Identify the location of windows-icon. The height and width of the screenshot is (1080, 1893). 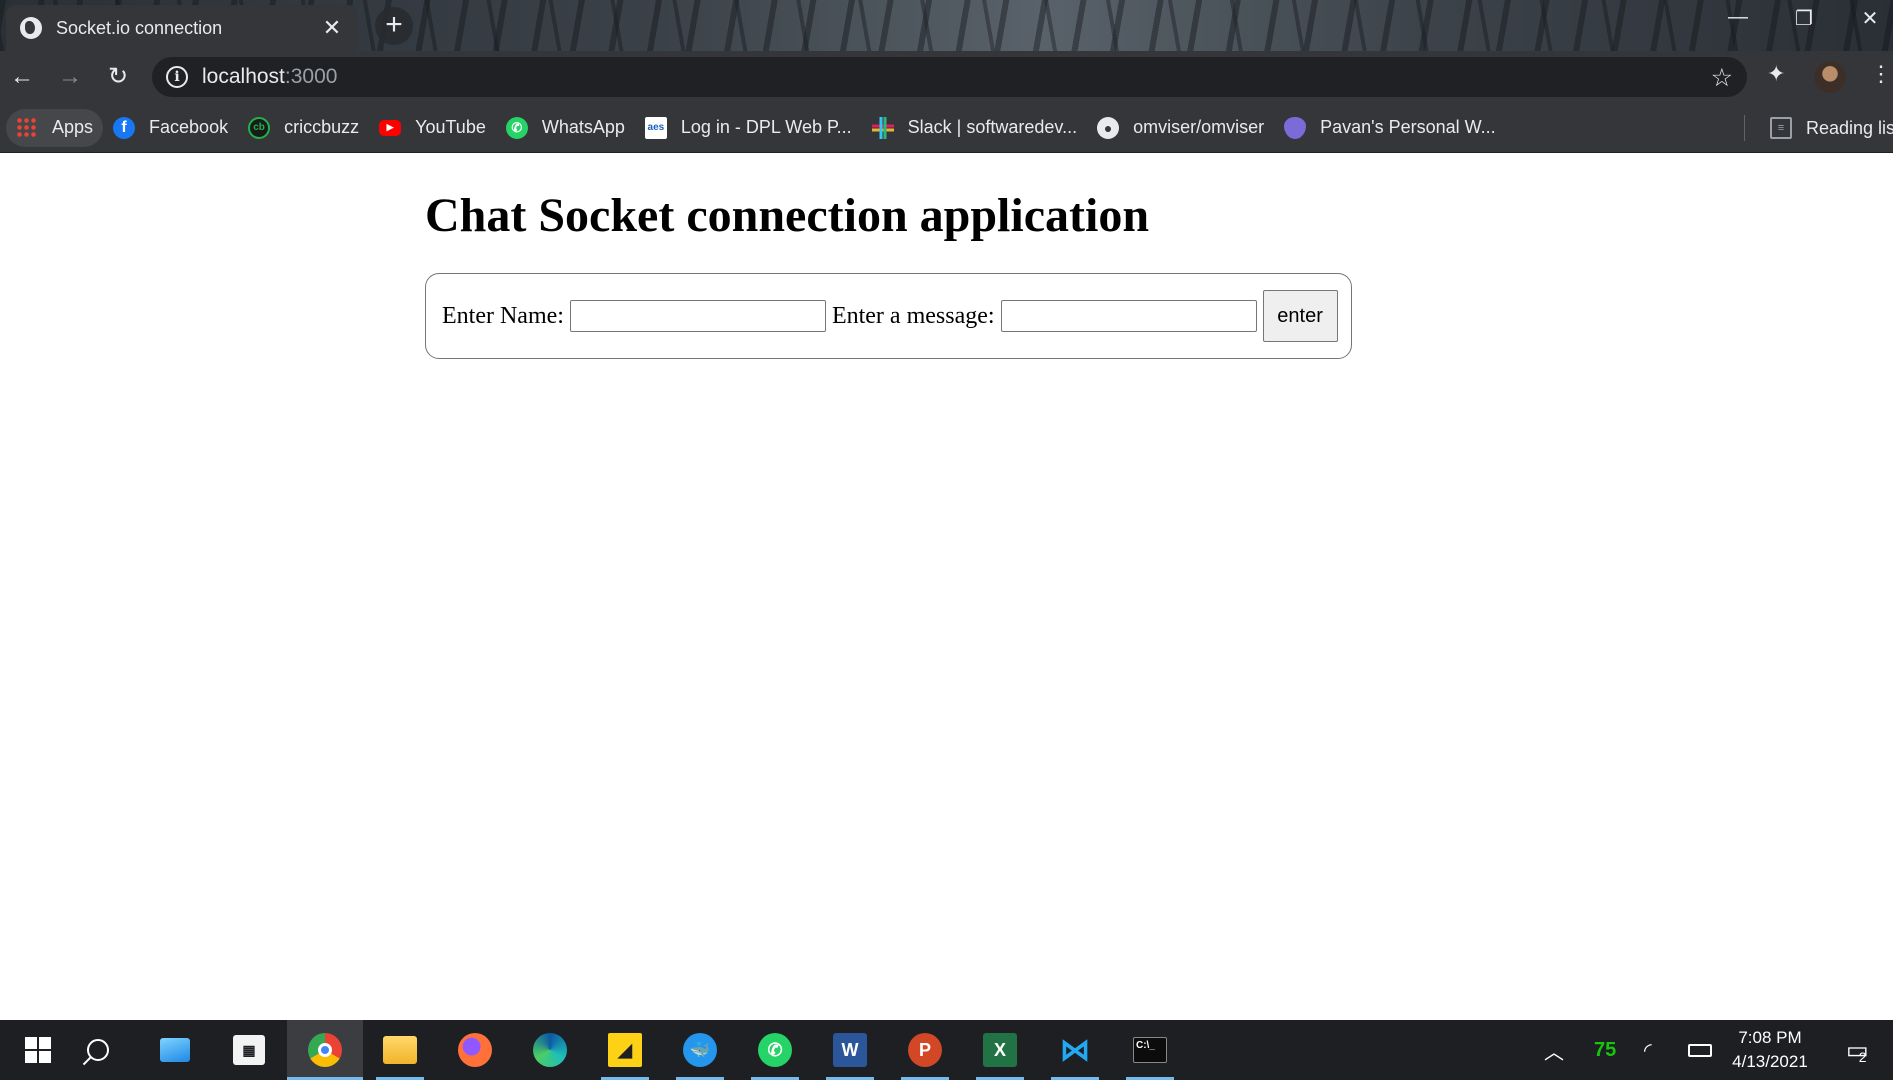
(38, 1050).